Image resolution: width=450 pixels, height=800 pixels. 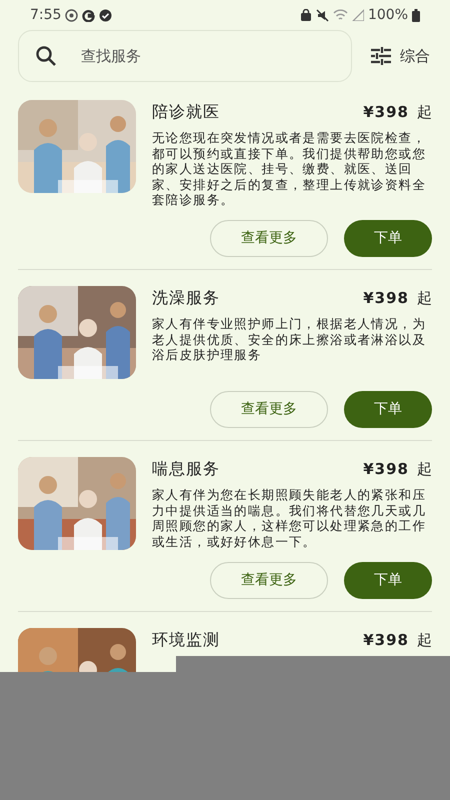 What do you see at coordinates (289, 169) in the screenshot?
I see `service-description: 无论您现在突发情况或者是需要去医院检查，都可以预约或直接下单。我们提供帮助您或您的家人送达医院、挂号、缴费、就医、送回家、安排好之后的复查，整理上传就诊资料全套陪诊服务。` at bounding box center [289, 169].